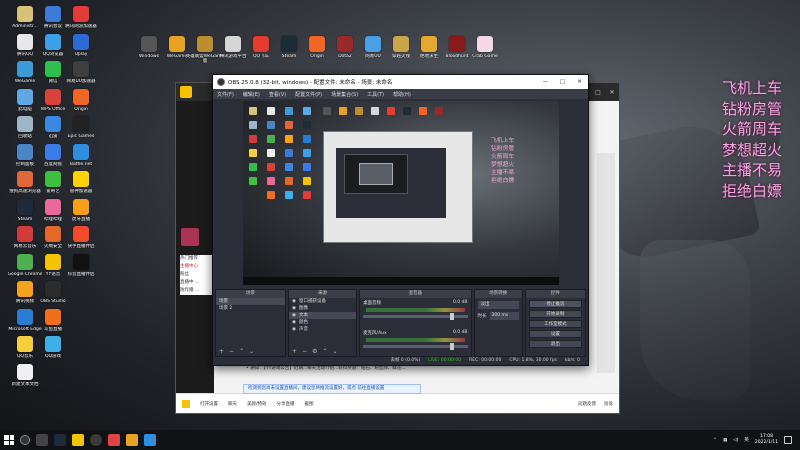 The height and width of the screenshot is (450, 800). Describe the element at coordinates (555, 334) in the screenshot. I see `settings-button: 设置` at that location.